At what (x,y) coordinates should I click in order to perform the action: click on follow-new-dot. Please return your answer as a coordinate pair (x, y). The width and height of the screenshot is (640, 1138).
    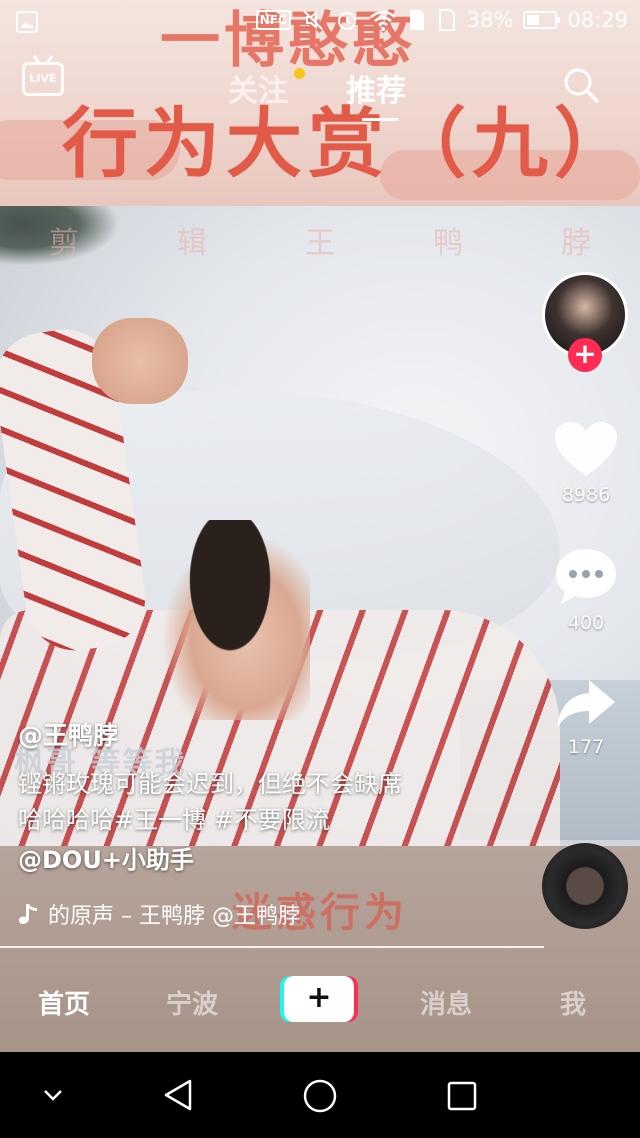
    Looking at the image, I should click on (299, 73).